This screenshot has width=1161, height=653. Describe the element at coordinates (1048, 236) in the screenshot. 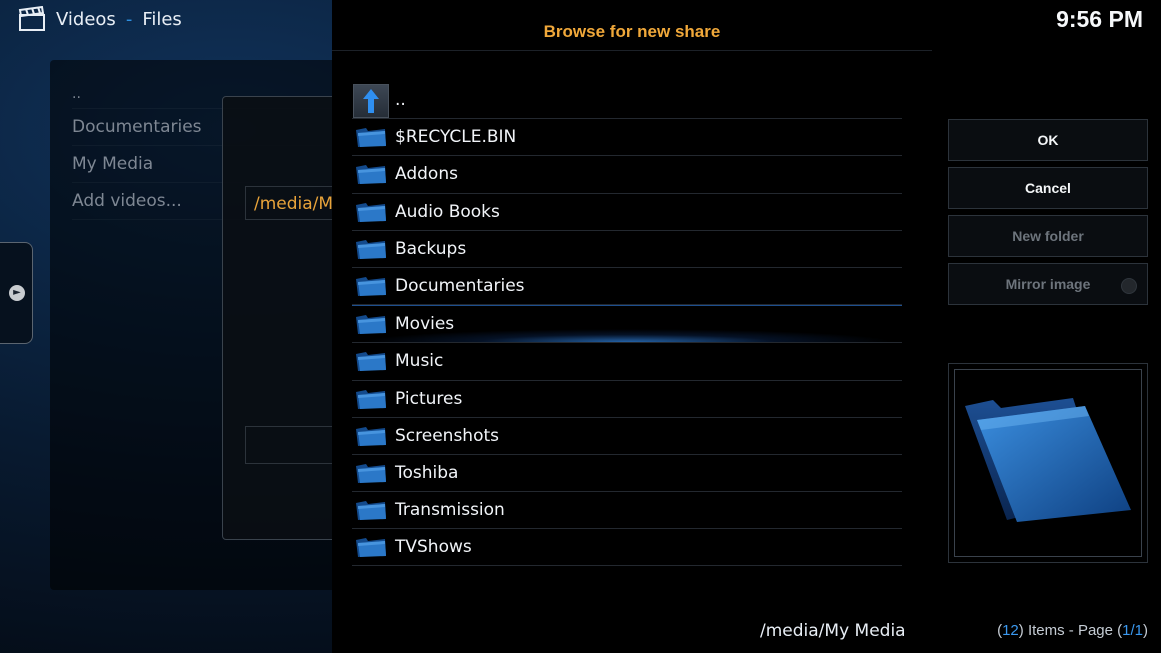

I see `new-folder-button: New folder` at that location.